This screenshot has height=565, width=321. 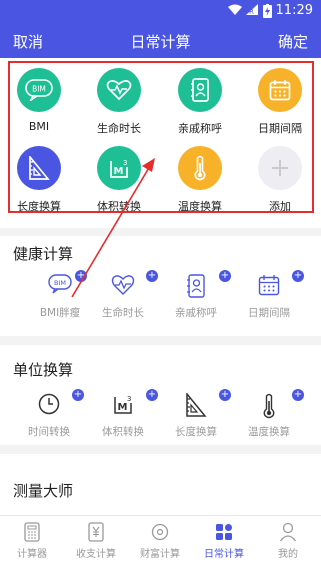 I want to click on fav-label: 长度换算, so click(x=39, y=206).